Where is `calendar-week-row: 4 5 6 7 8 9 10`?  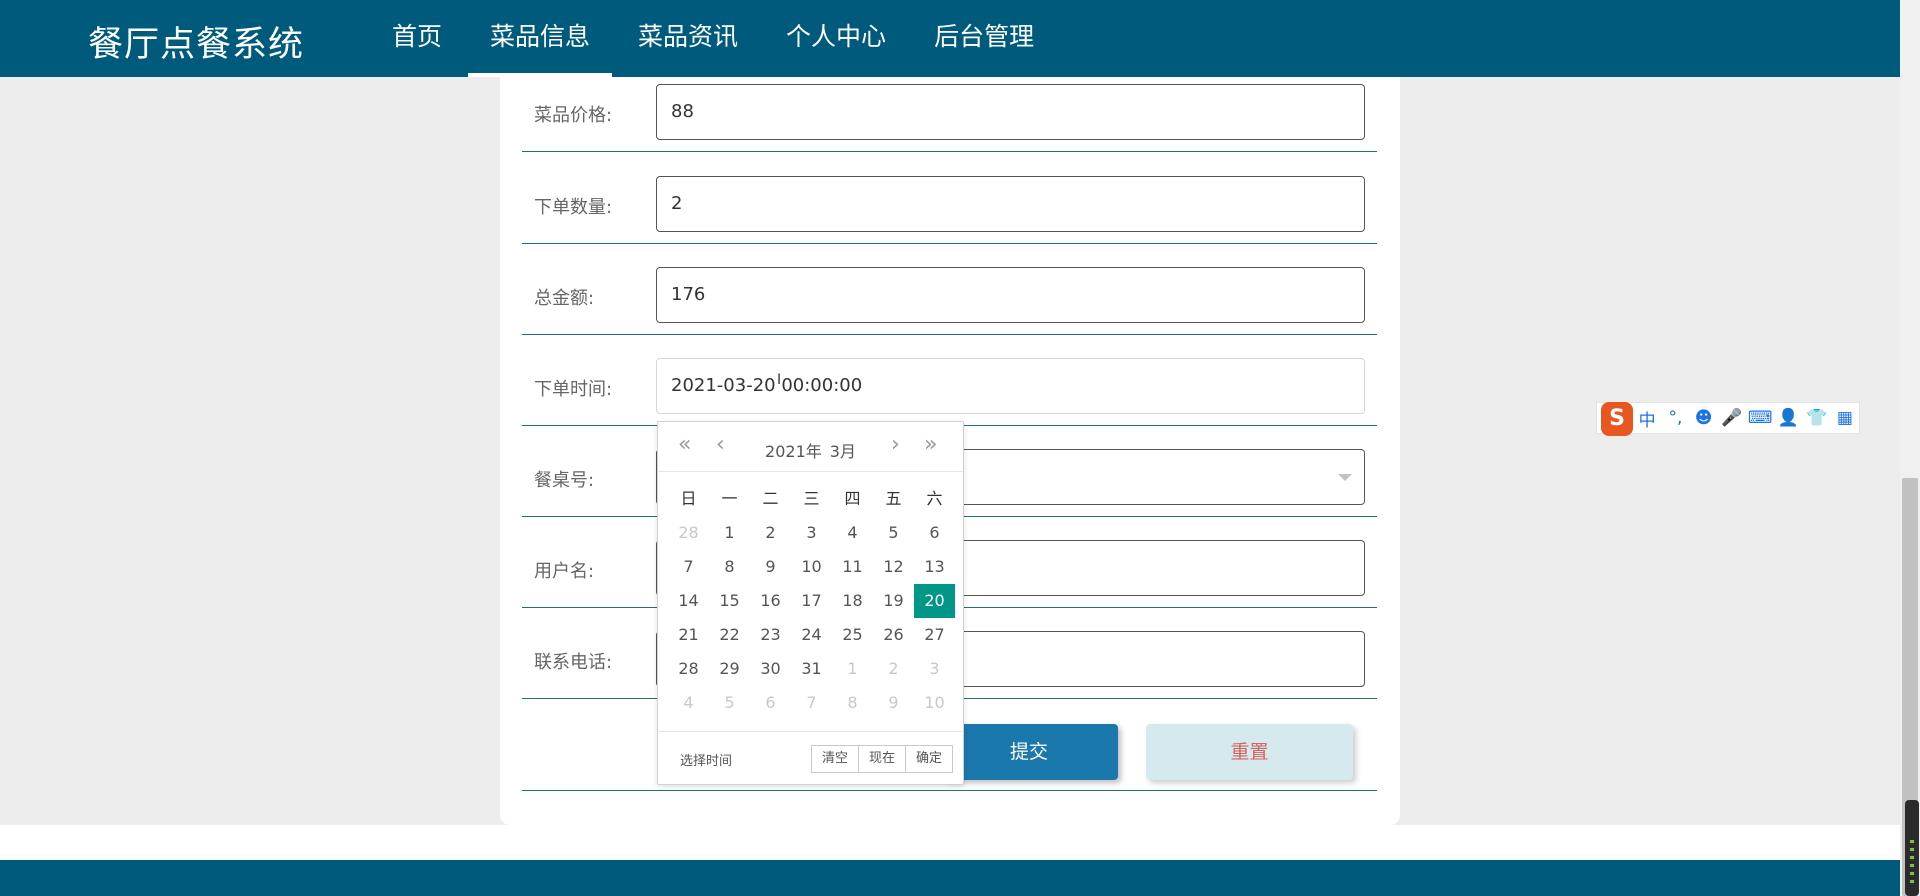 calendar-week-row: 4 5 6 7 8 9 10 is located at coordinates (811, 703).